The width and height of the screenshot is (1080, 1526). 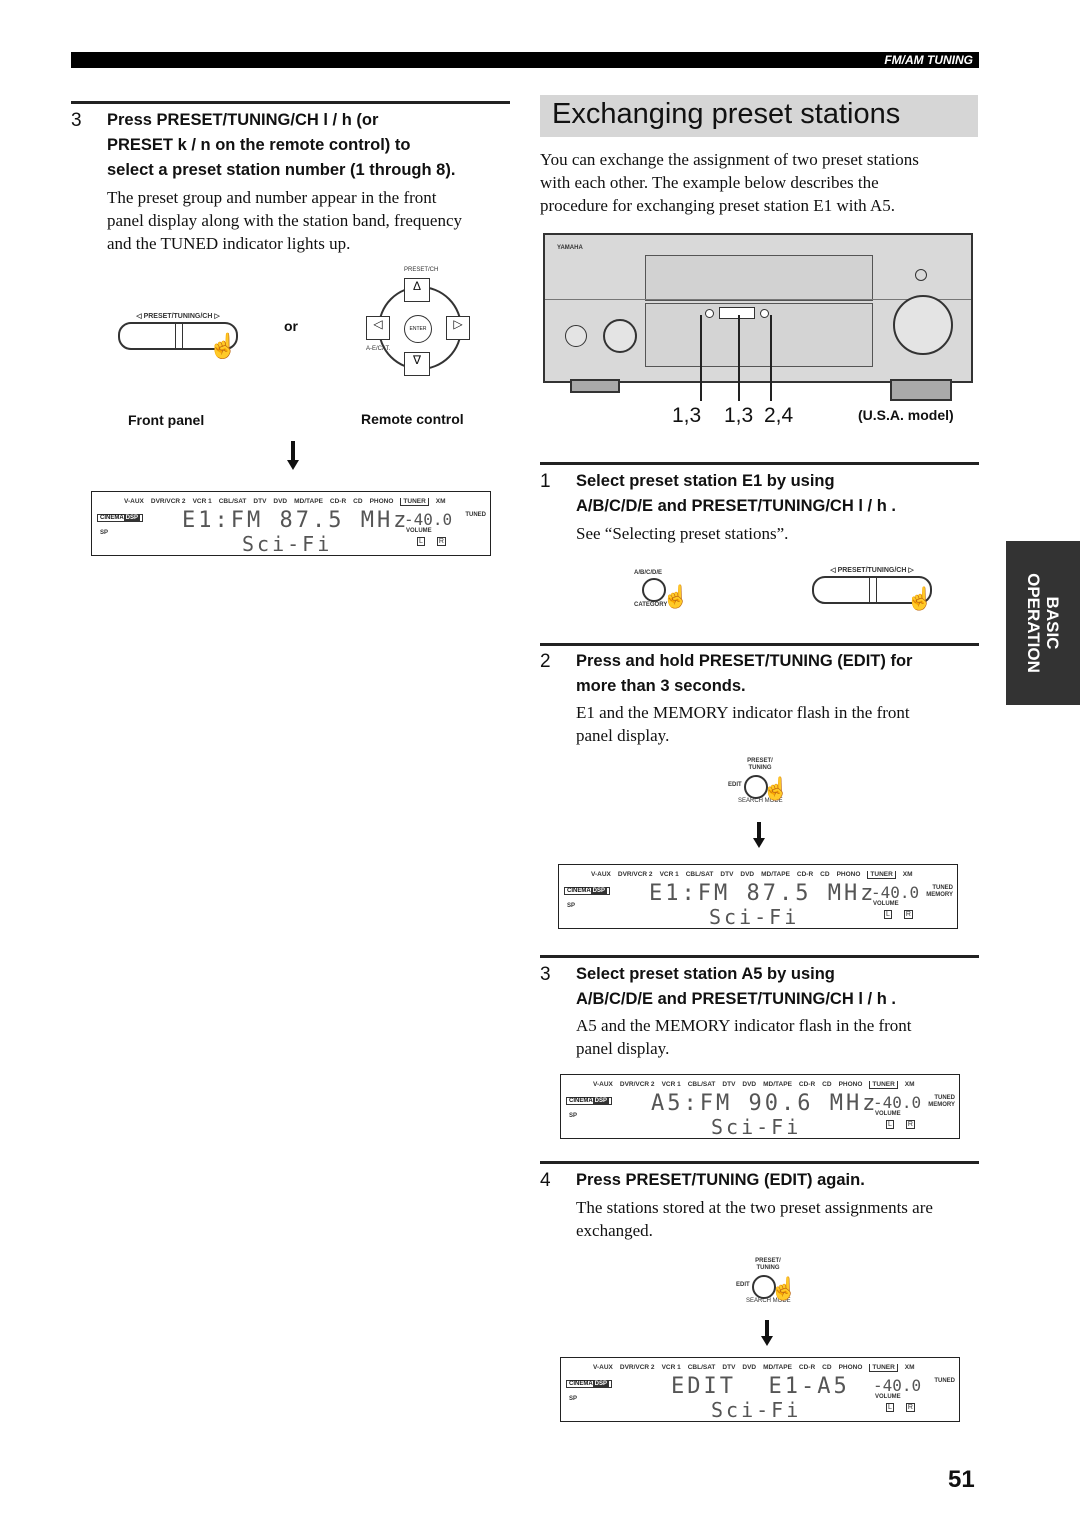 I want to click on pure-direct-button, so click(x=921, y=275).